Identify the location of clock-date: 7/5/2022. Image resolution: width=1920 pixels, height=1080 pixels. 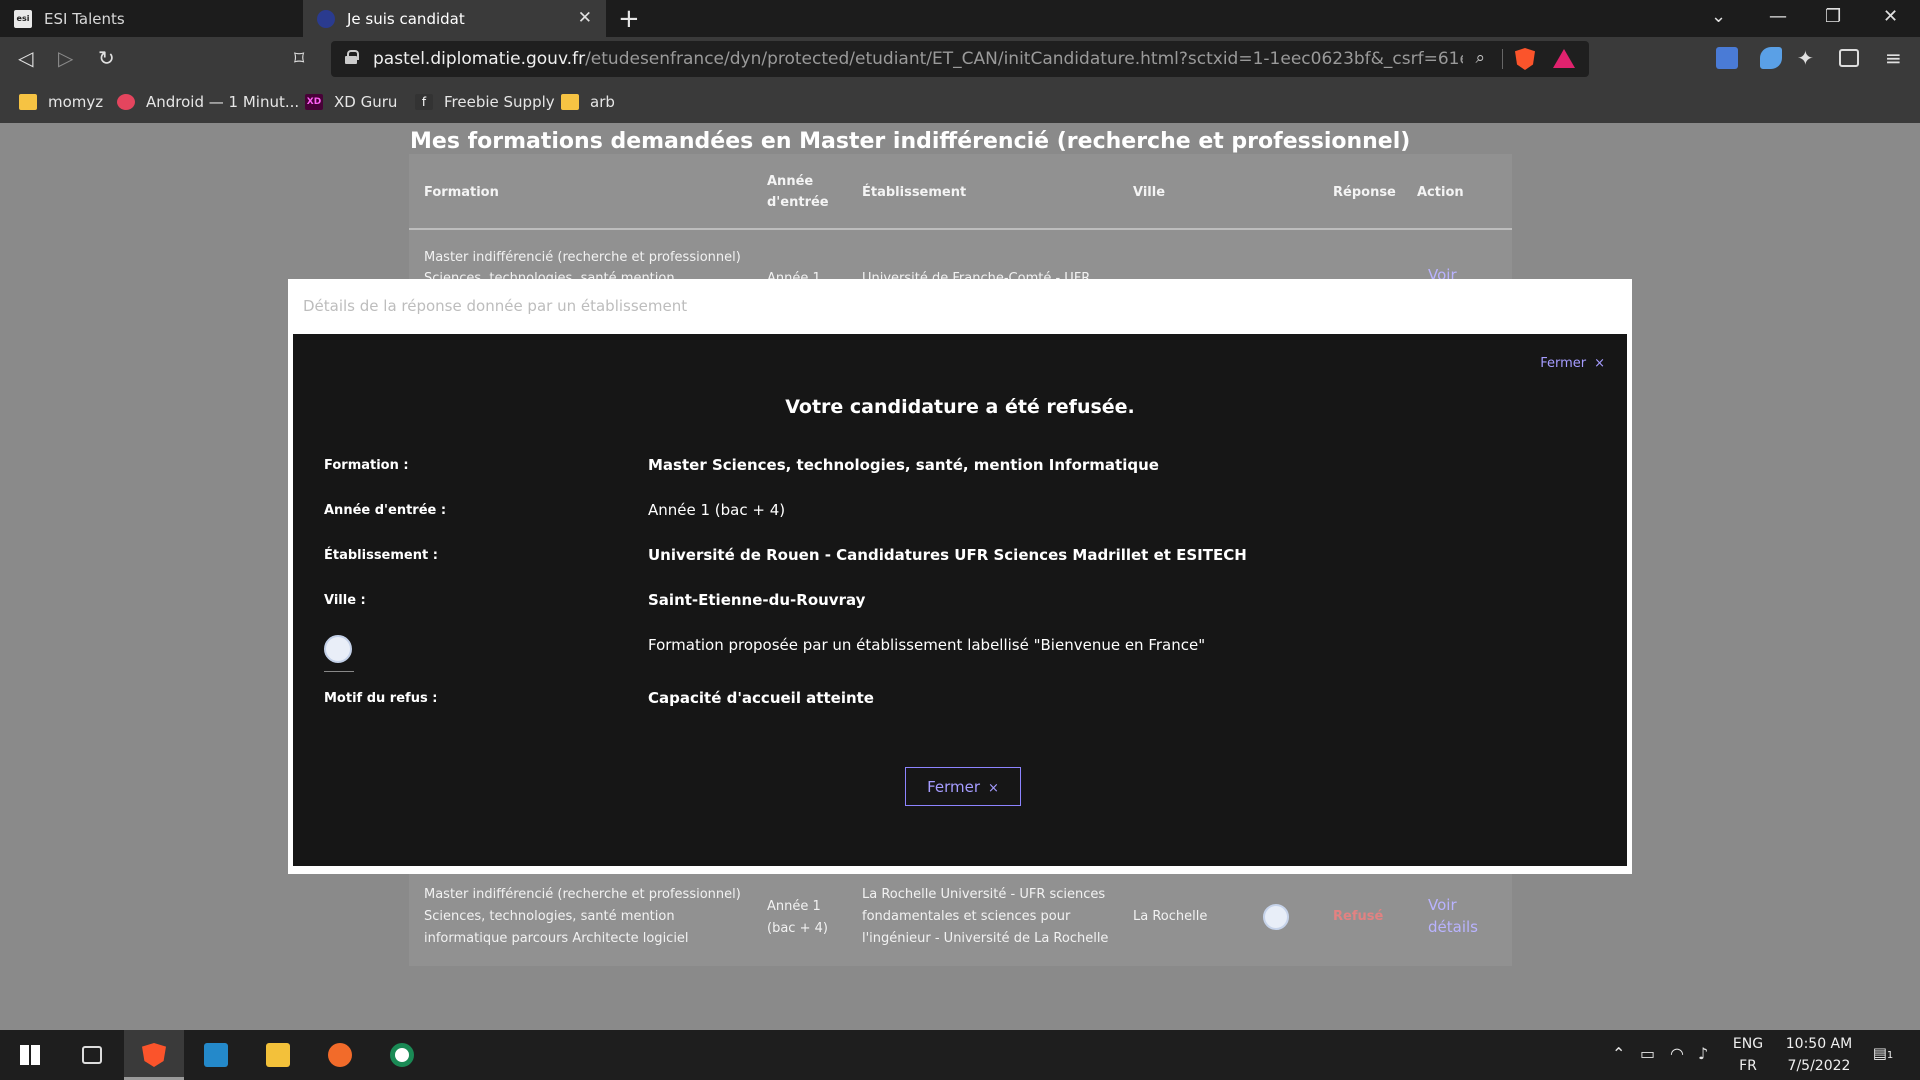
(1819, 1066).